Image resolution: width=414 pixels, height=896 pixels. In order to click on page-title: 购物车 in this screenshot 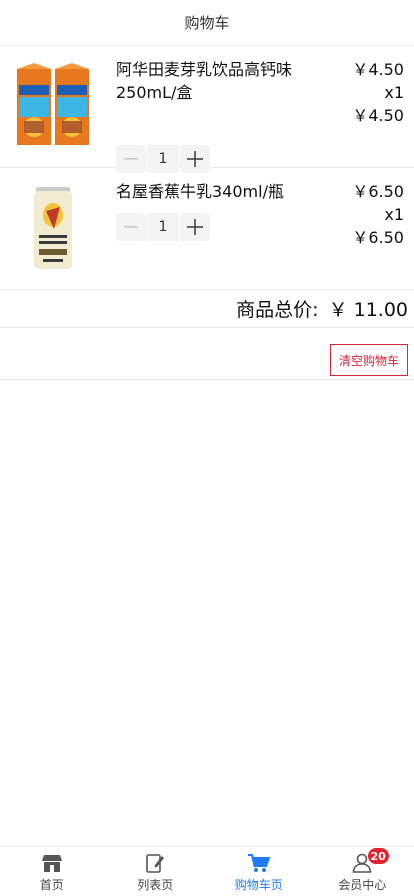, I will do `click(207, 23)`.